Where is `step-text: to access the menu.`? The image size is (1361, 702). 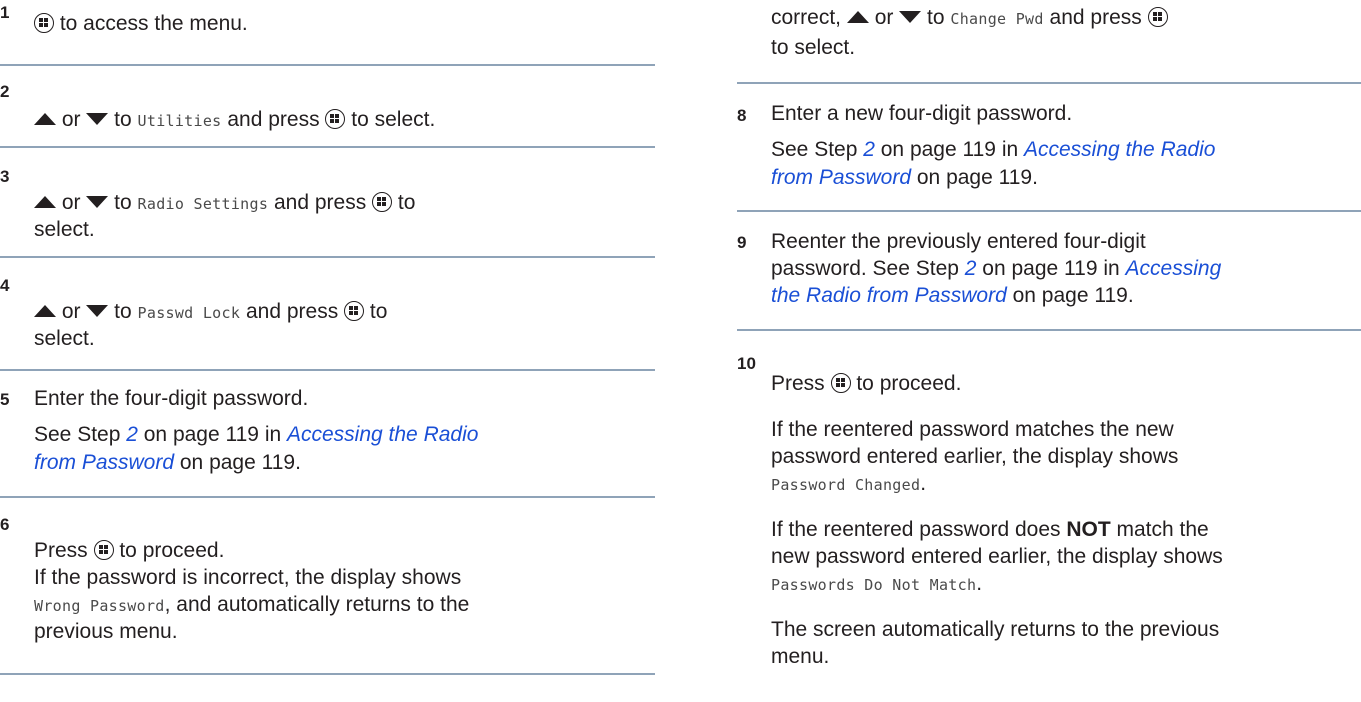
step-text: to access the menu. is located at coordinates (151, 23).